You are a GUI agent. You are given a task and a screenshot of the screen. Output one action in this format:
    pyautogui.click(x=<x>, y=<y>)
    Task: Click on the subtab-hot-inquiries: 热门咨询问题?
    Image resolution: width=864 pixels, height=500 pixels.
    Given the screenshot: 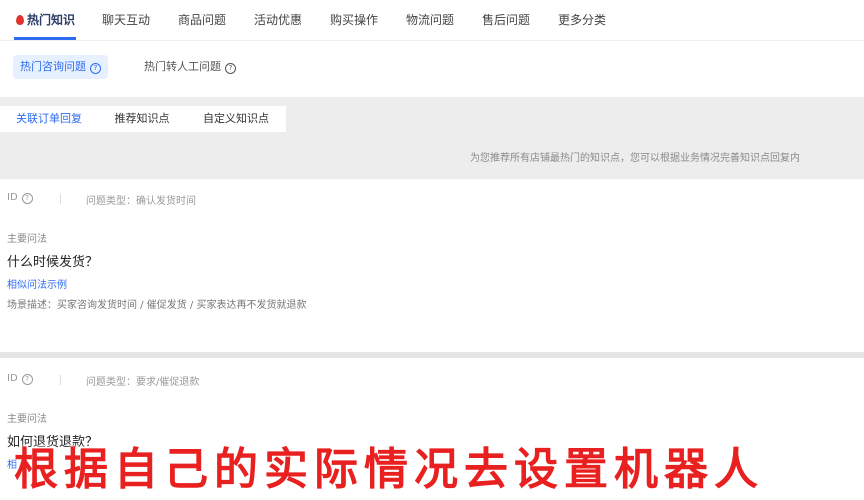 What is the action you would take?
    pyautogui.click(x=60, y=67)
    